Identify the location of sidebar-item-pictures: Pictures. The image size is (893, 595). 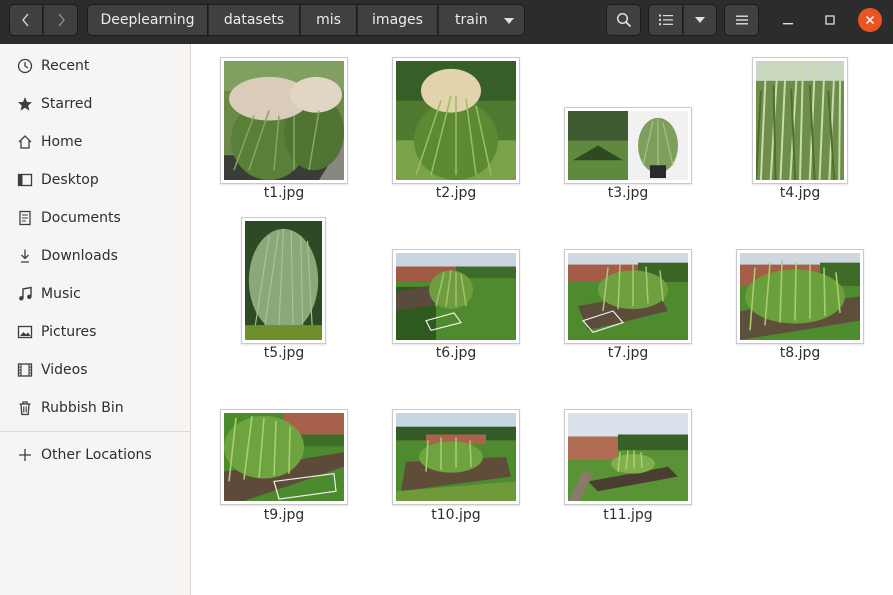
(95, 332).